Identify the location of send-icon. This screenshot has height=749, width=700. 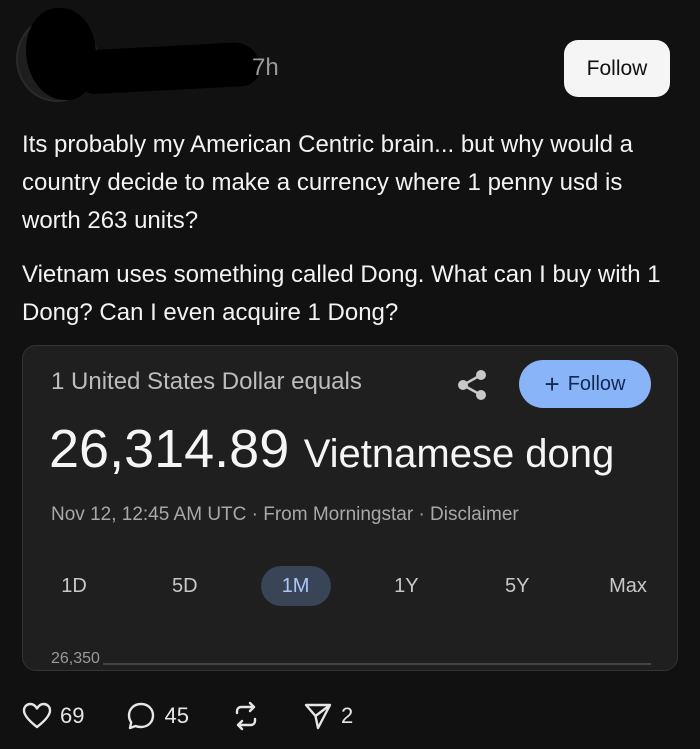
(318, 716).